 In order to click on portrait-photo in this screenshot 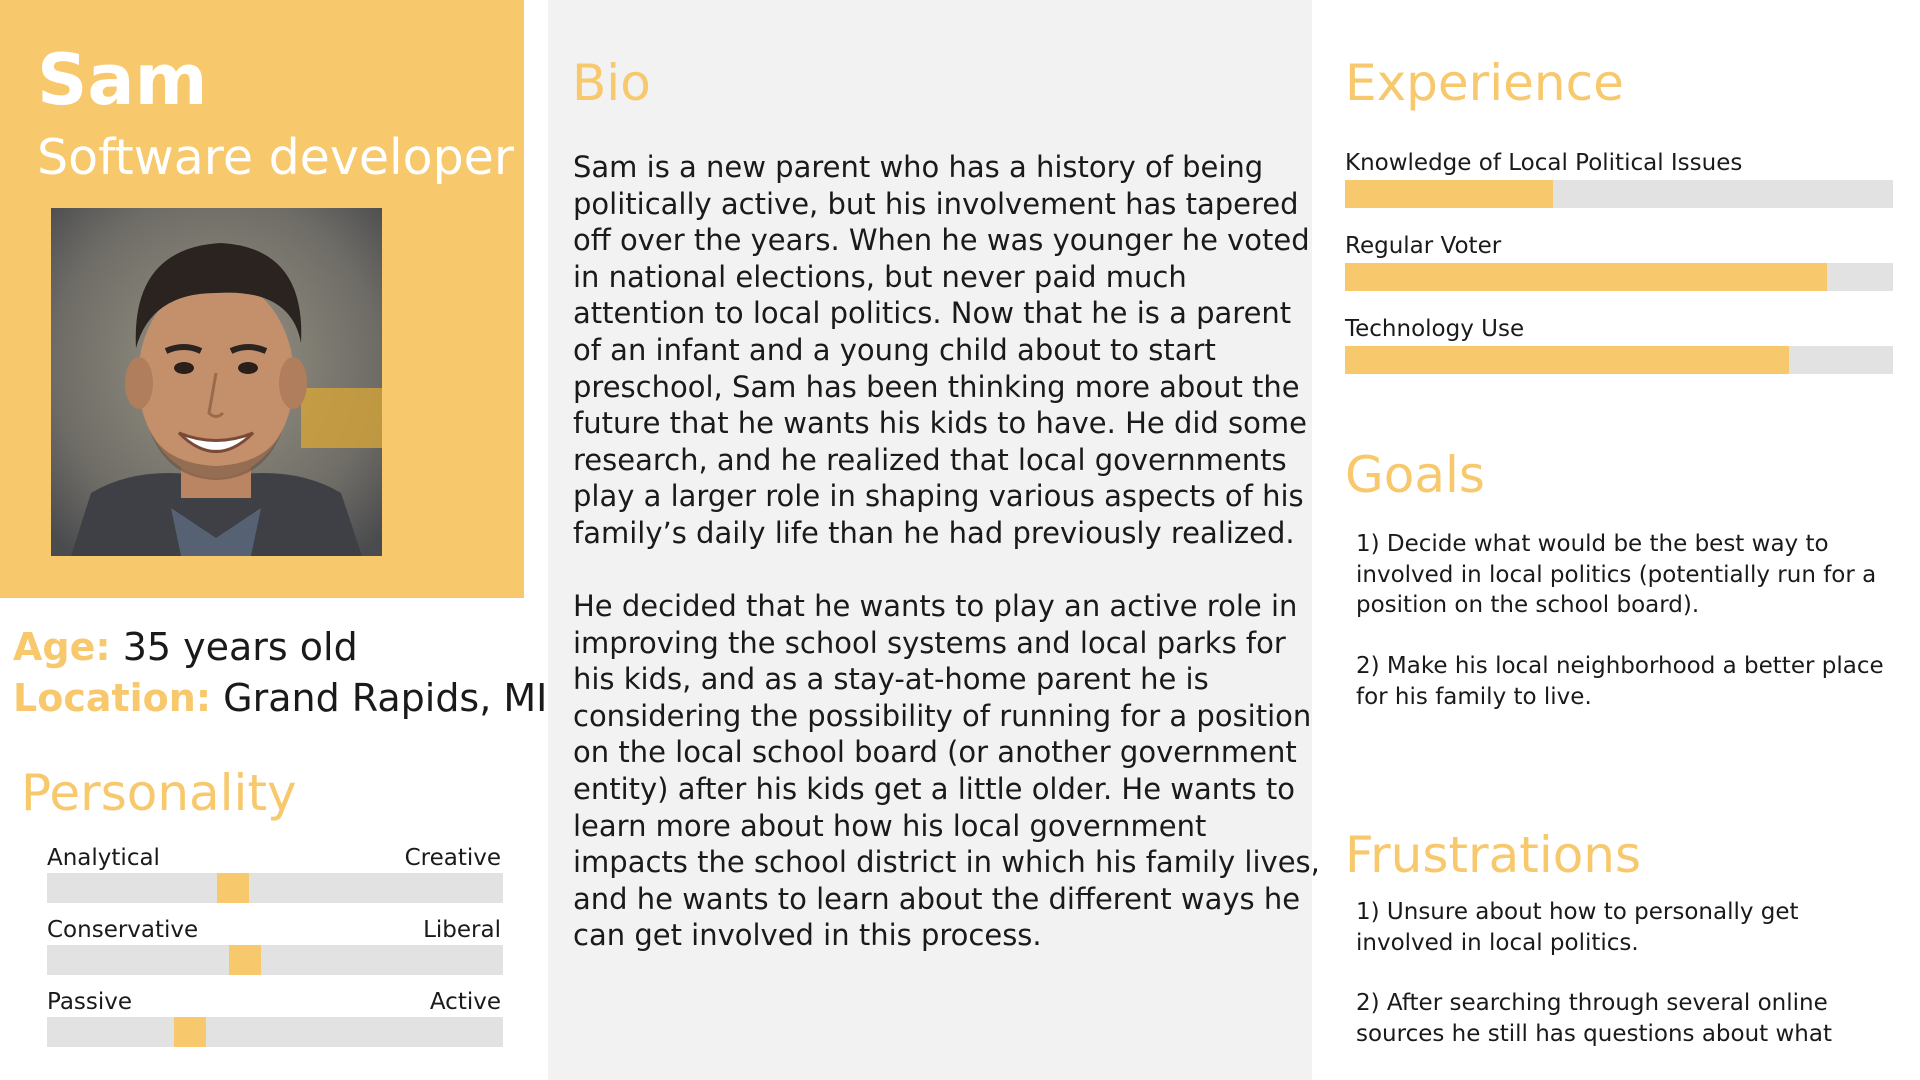, I will do `click(216, 382)`.